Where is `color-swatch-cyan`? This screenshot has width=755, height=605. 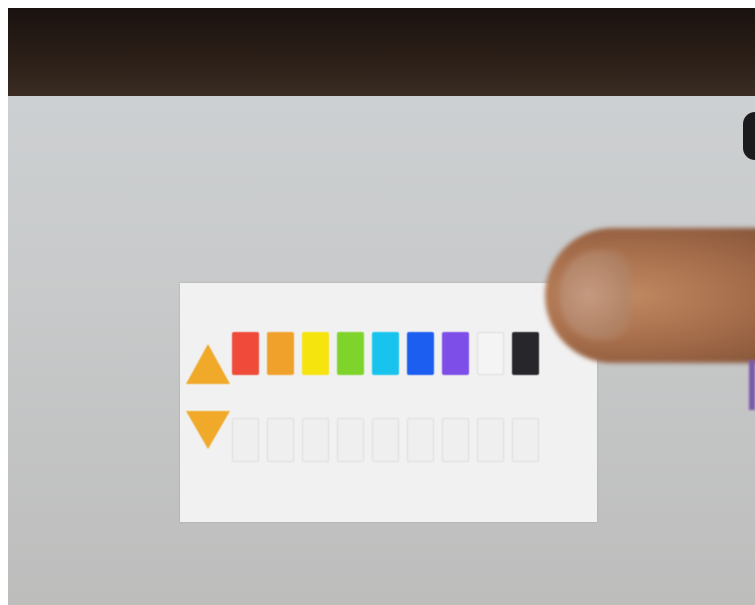 color-swatch-cyan is located at coordinates (385, 353).